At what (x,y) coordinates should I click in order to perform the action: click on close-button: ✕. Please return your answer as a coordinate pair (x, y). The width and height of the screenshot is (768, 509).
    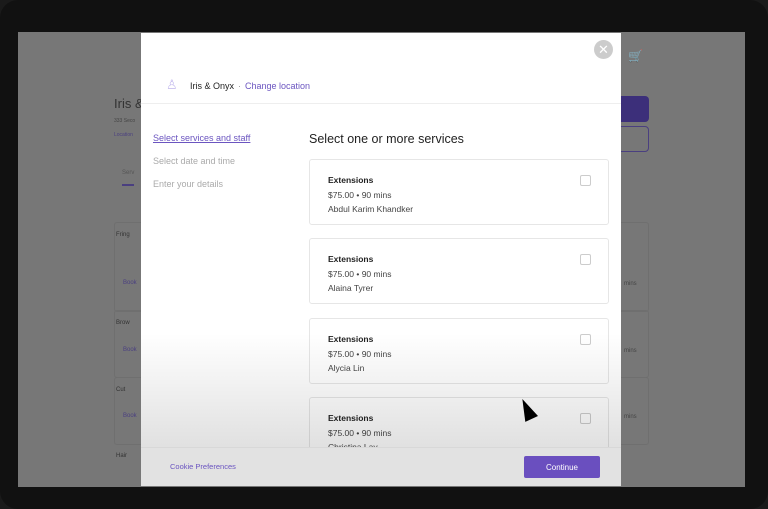
    Looking at the image, I should click on (603, 49).